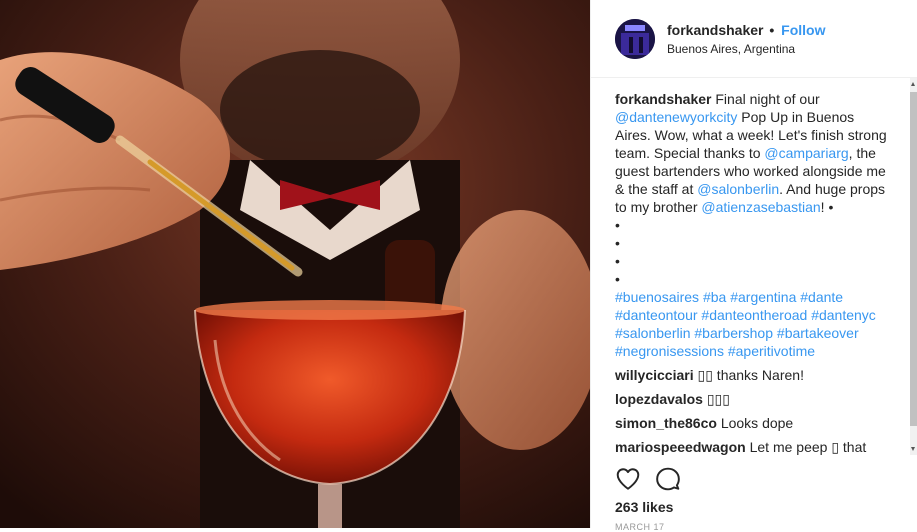 The width and height of the screenshot is (917, 532). I want to click on hashtag-barbershop: #barbershop, so click(733, 333).